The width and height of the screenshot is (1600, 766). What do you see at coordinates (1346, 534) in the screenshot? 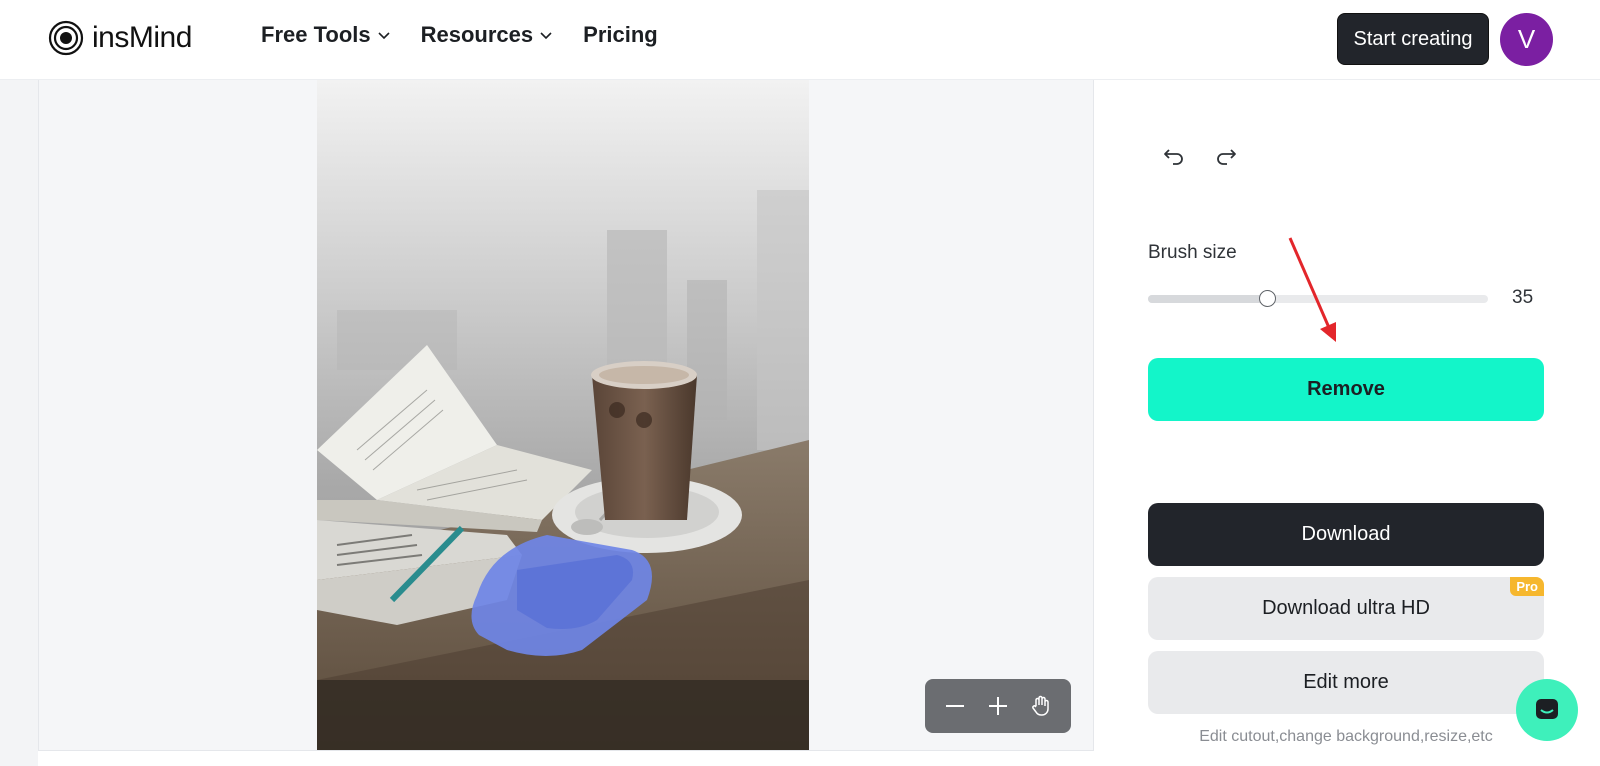
I see `download-button: Download` at bounding box center [1346, 534].